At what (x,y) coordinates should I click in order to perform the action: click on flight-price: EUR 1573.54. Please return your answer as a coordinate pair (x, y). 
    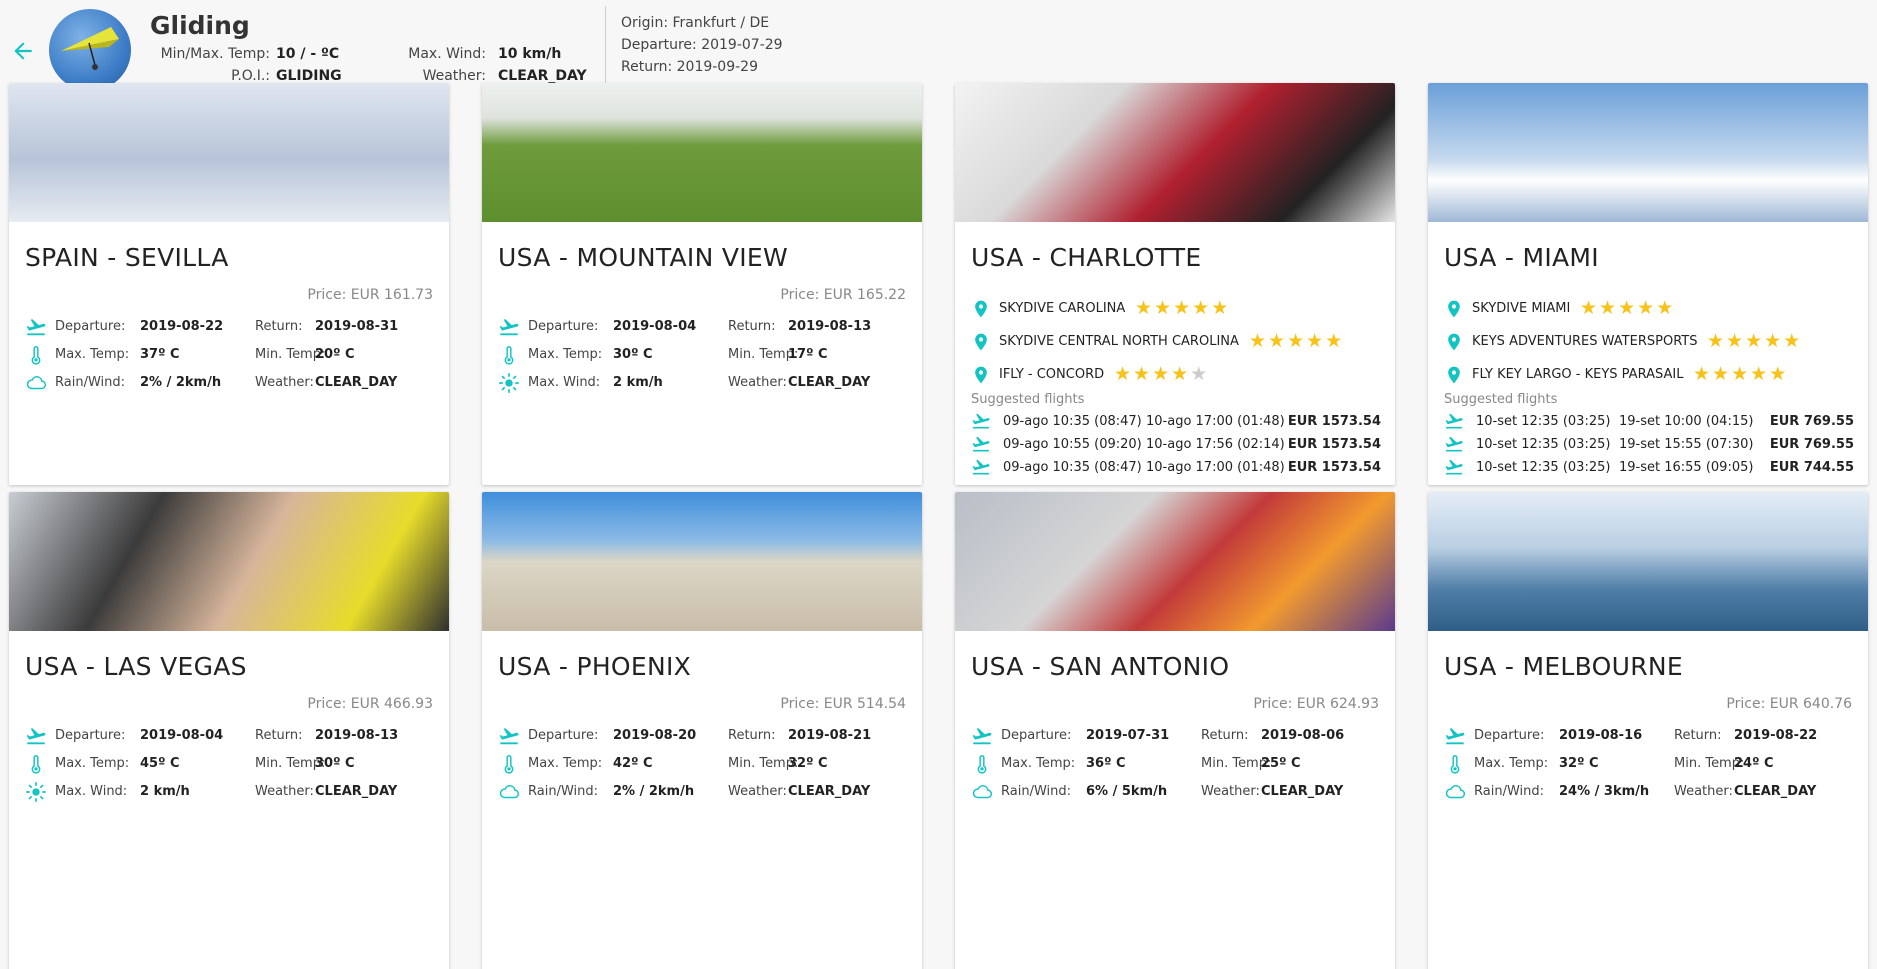
    Looking at the image, I should click on (1334, 421).